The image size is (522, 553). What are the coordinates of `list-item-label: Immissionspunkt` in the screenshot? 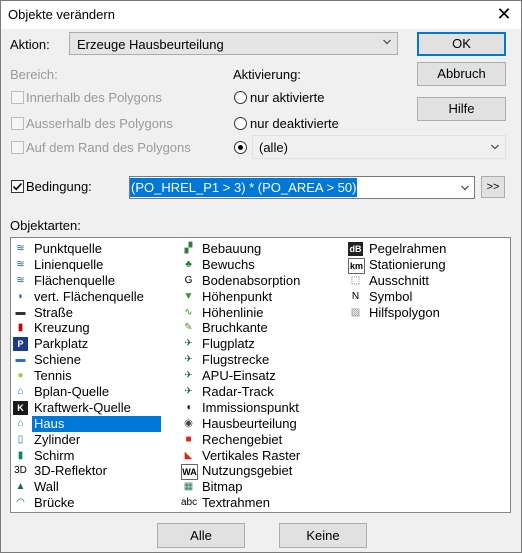 It's located at (250, 407).